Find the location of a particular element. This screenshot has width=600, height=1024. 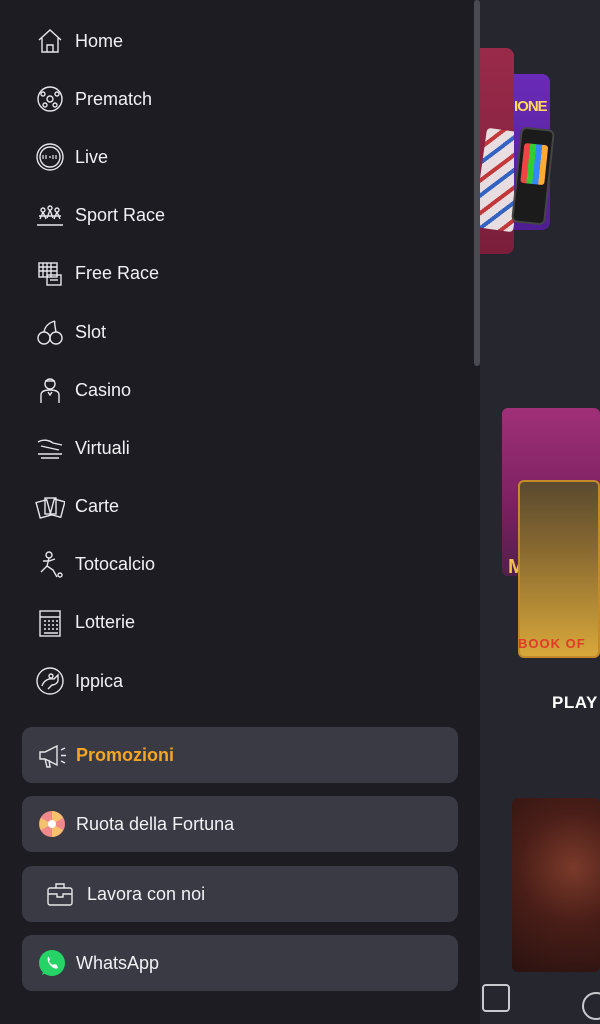

menu-item-free-race: Free Race is located at coordinates (235, 274).